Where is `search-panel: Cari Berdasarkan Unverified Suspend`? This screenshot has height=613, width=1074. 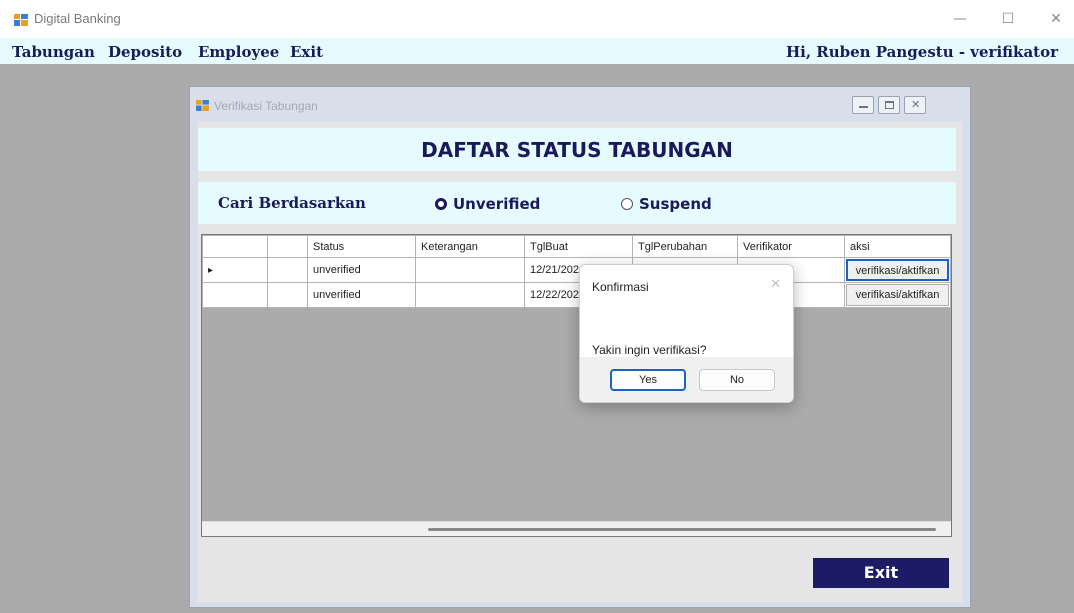 search-panel: Cari Berdasarkan Unverified Suspend is located at coordinates (577, 203).